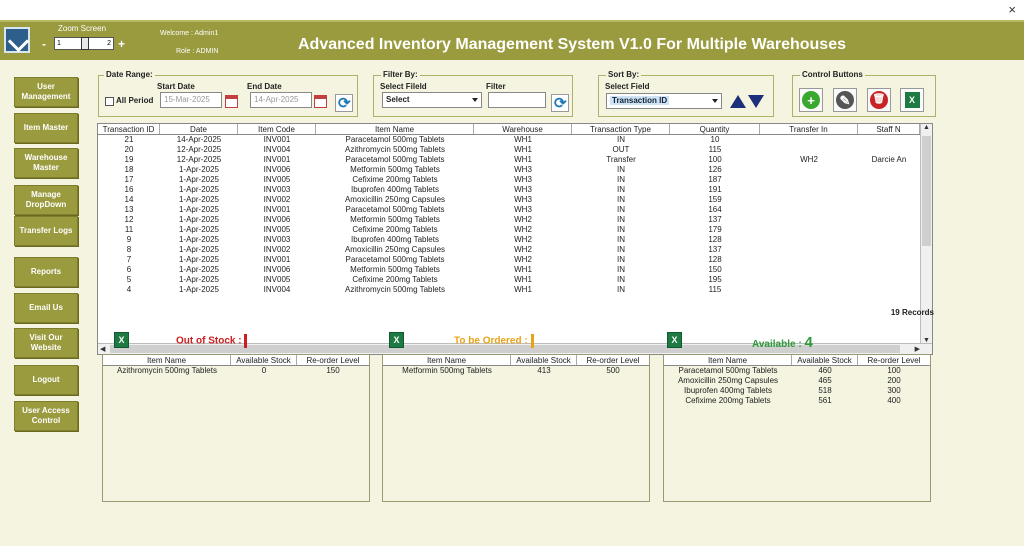  I want to click on table-header-cell: Staff N, so click(889, 129).